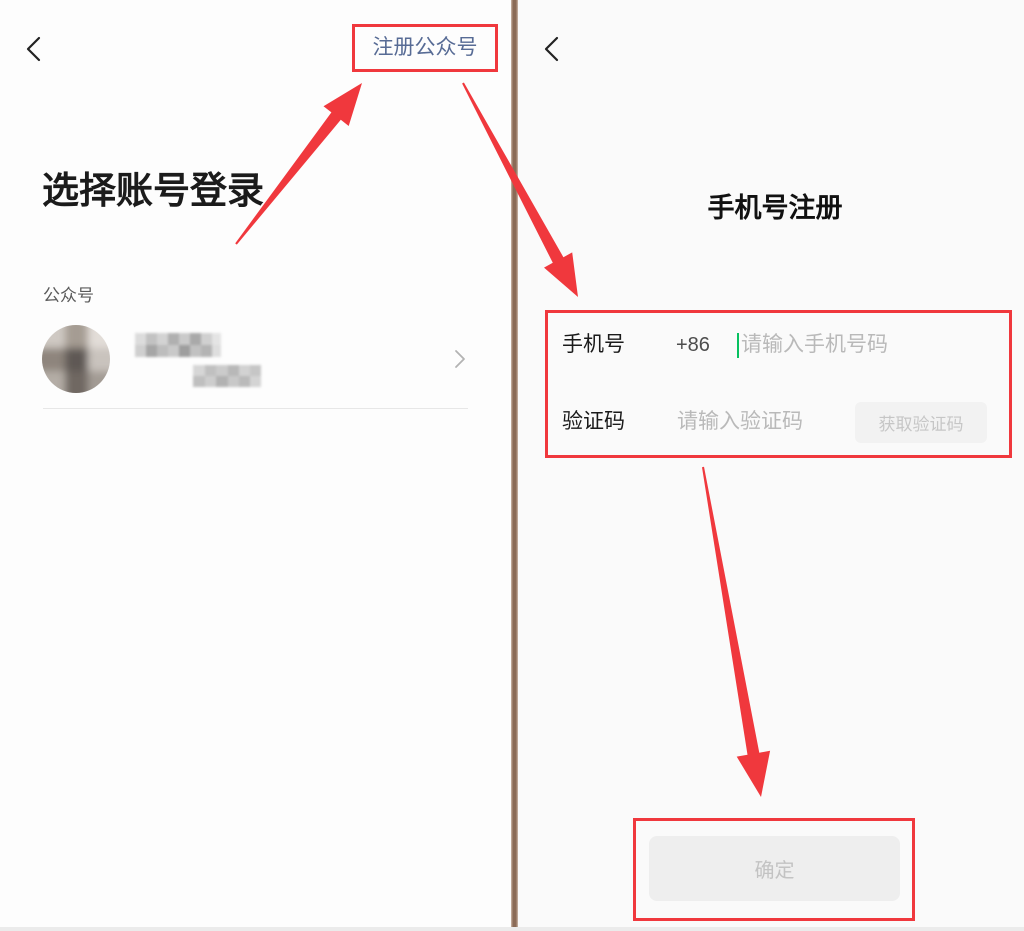 This screenshot has height=931, width=1024. I want to click on confirm-button: 确定, so click(774, 868).